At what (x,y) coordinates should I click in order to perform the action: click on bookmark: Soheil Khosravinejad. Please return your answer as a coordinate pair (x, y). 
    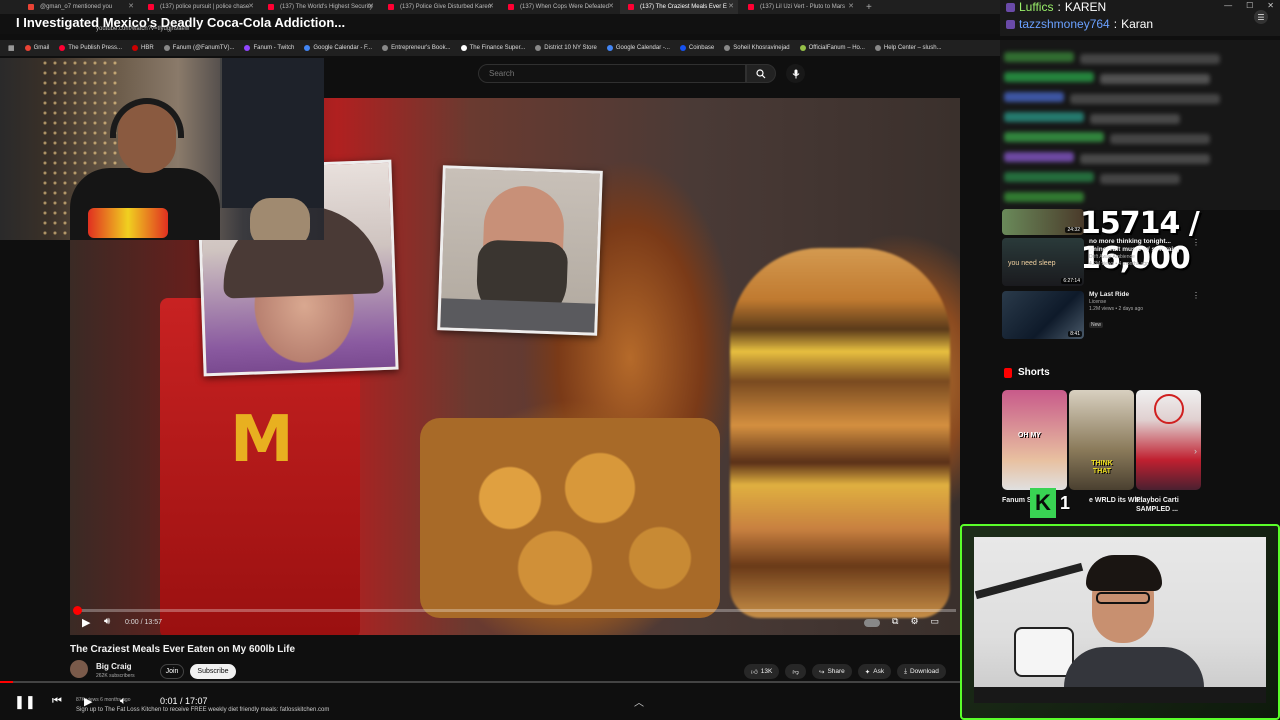
    Looking at the image, I should click on (757, 48).